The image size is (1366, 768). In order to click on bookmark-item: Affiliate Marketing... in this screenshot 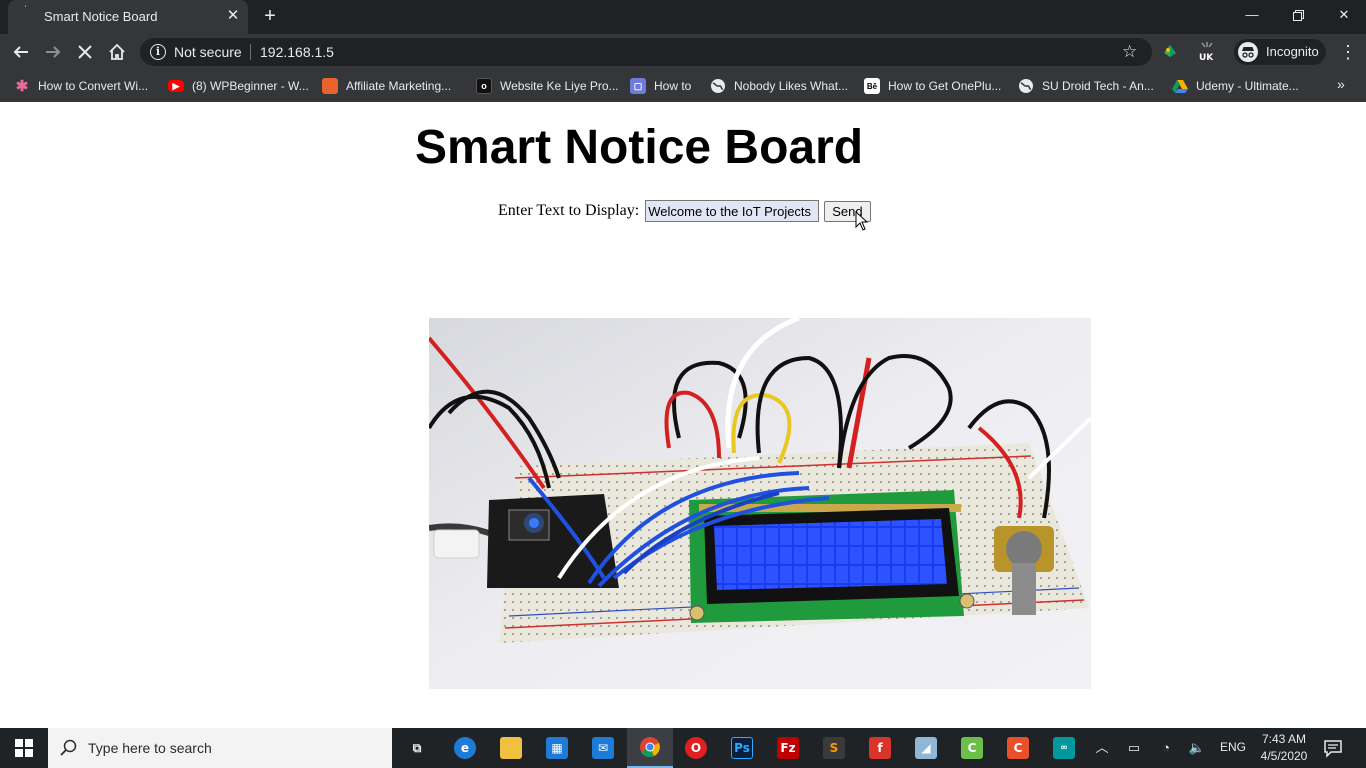, I will do `click(386, 86)`.